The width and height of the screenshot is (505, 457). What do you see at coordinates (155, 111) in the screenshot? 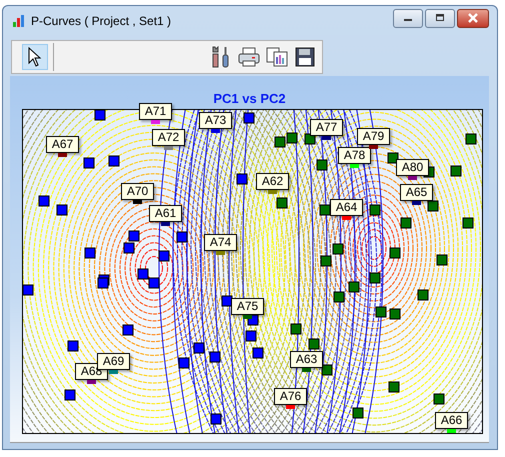
I see `point-label: A71` at bounding box center [155, 111].